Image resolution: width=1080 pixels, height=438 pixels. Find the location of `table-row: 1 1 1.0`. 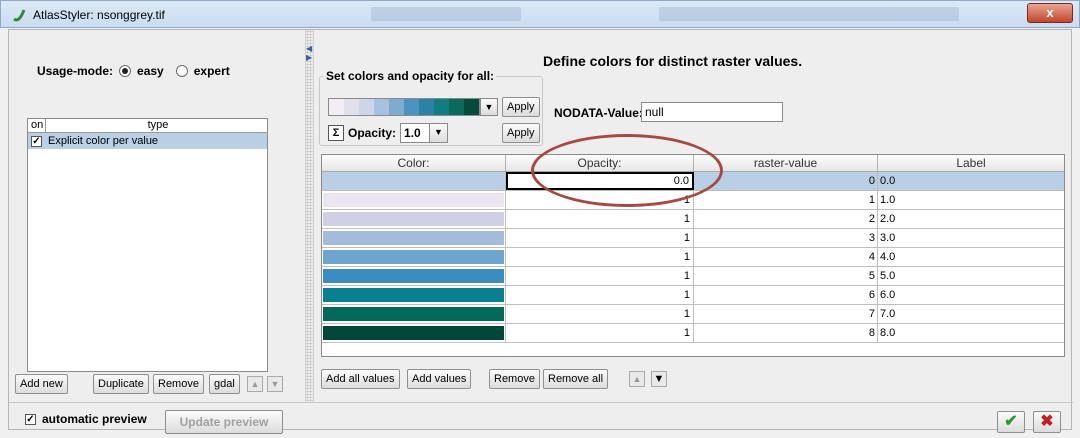

table-row: 1 1 1.0 is located at coordinates (693, 200).